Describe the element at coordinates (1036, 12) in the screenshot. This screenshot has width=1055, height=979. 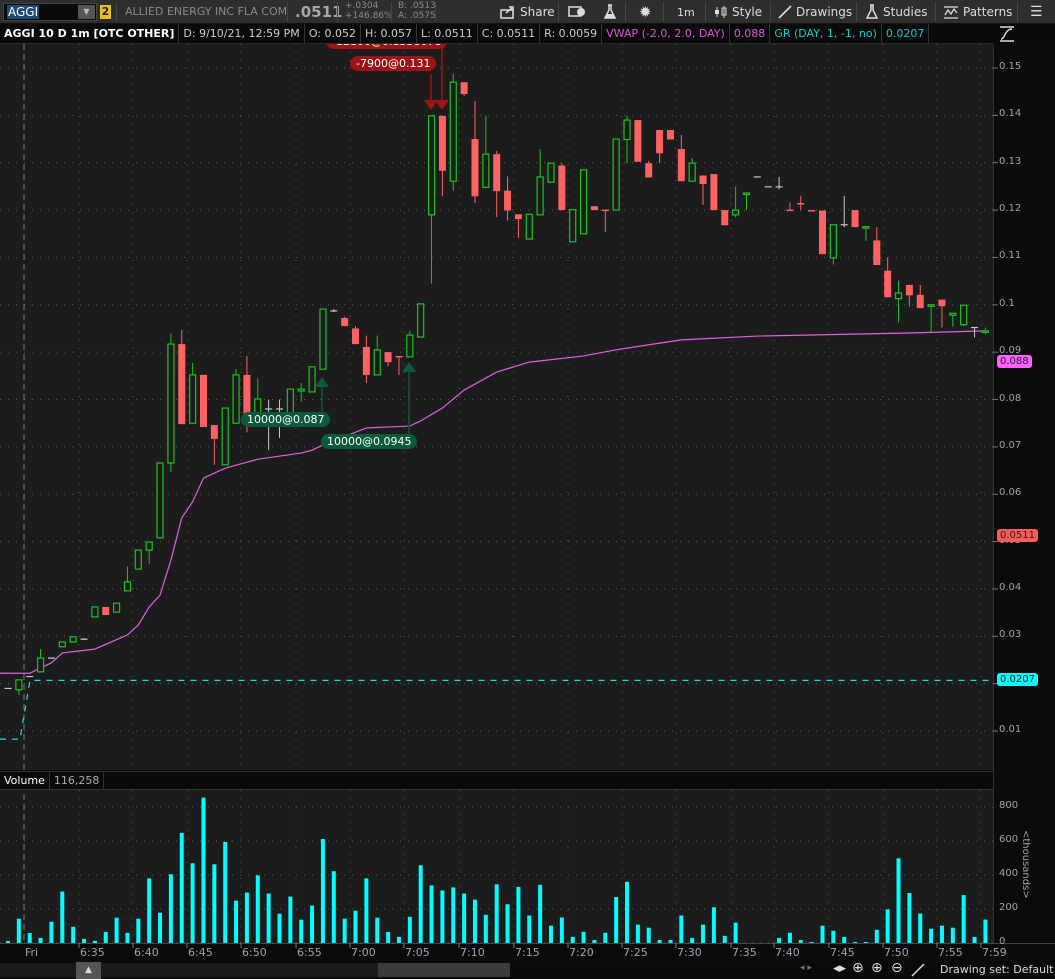
I see `menu-button: ☰` at that location.